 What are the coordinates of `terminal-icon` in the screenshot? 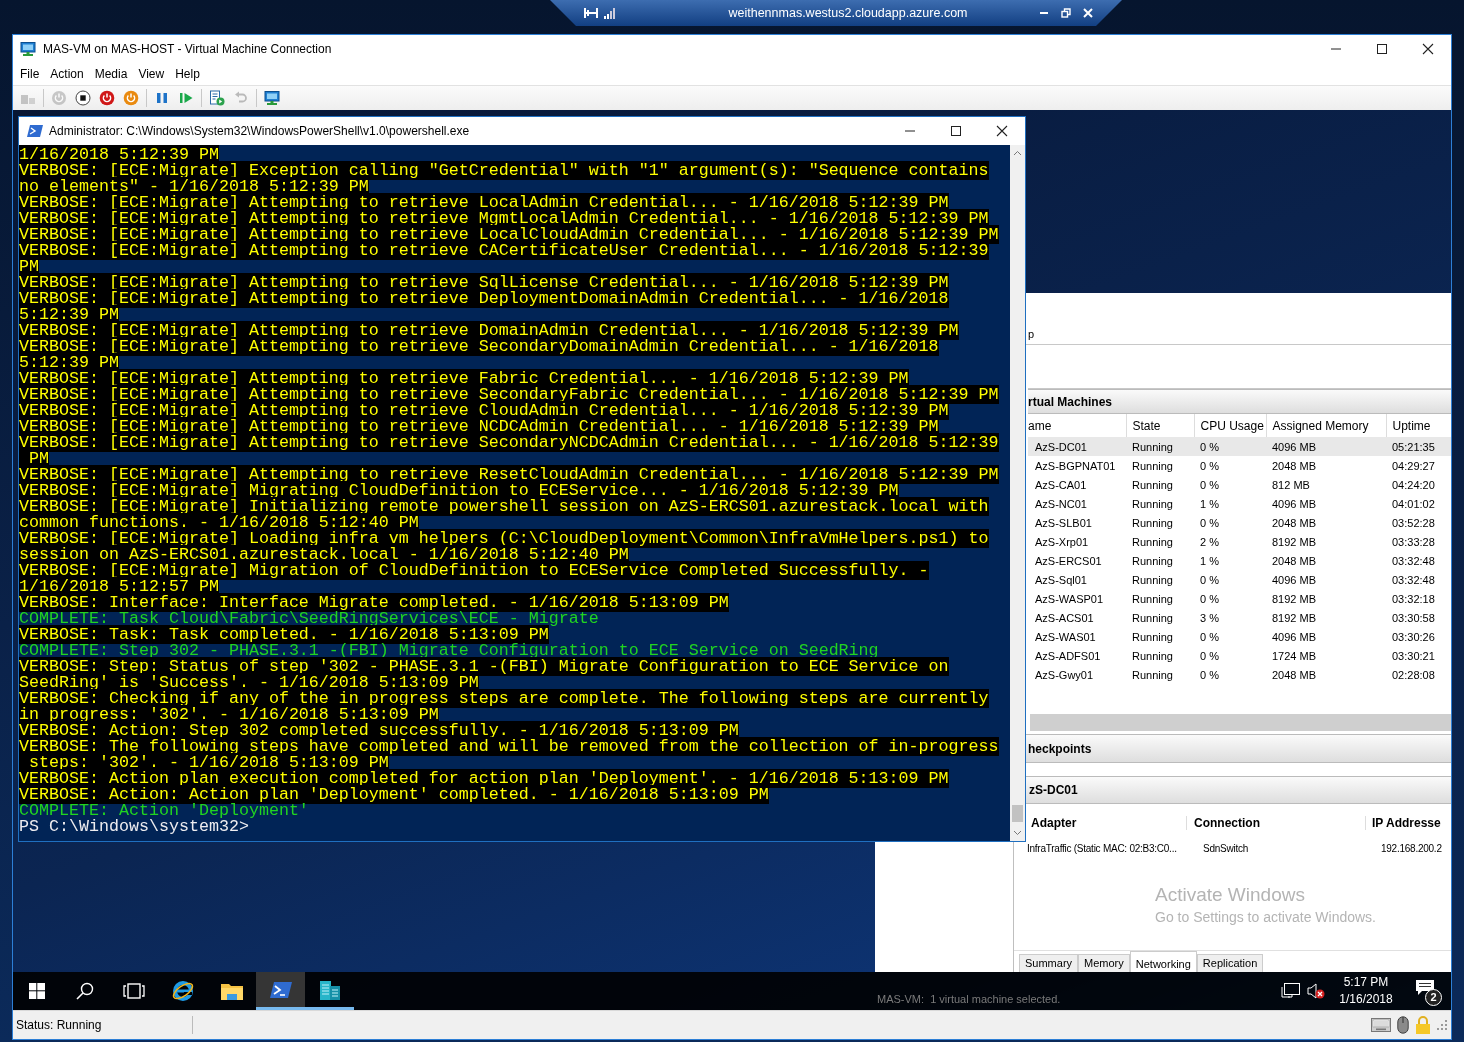 It's located at (35, 131).